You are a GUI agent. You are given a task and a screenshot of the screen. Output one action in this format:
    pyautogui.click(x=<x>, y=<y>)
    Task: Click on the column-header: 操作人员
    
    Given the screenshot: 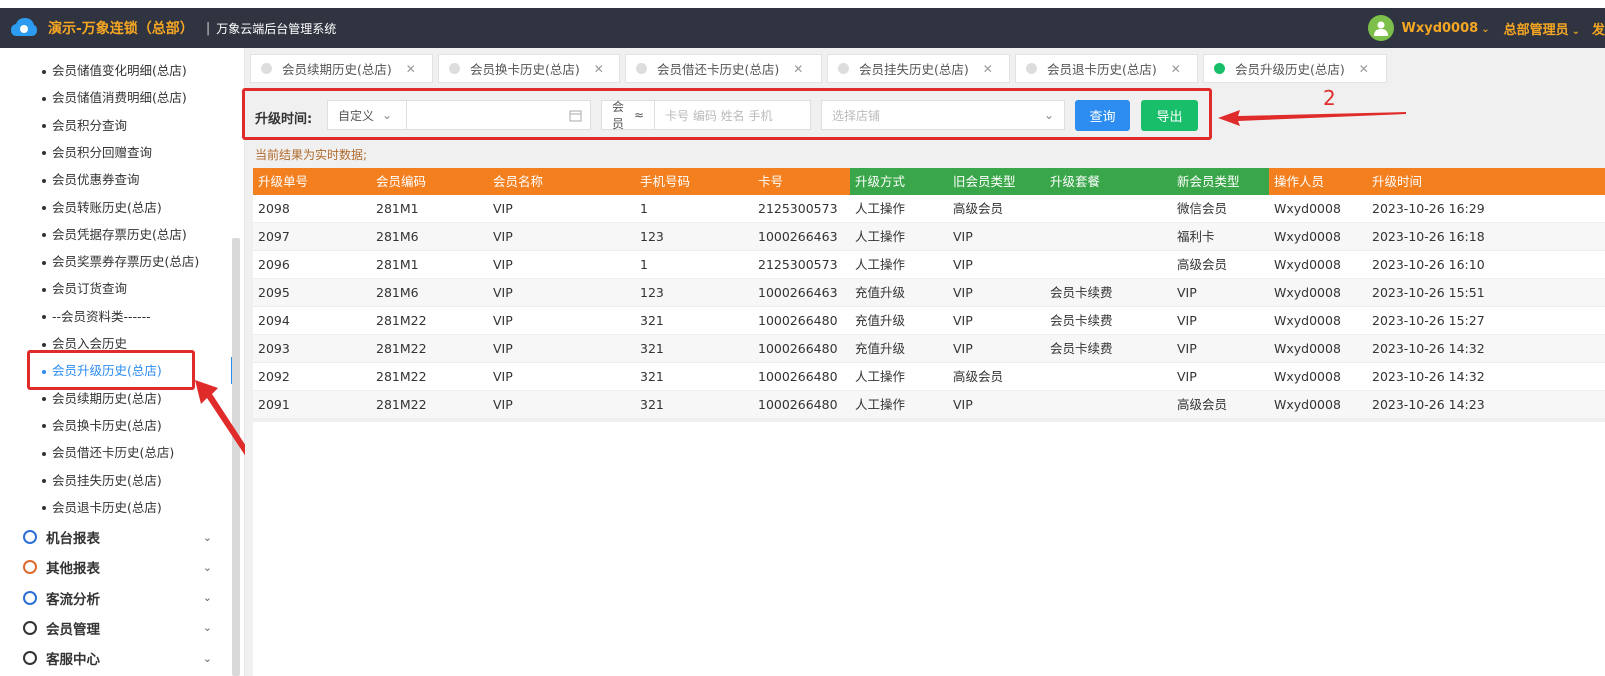 What is the action you would take?
    pyautogui.click(x=1318, y=181)
    